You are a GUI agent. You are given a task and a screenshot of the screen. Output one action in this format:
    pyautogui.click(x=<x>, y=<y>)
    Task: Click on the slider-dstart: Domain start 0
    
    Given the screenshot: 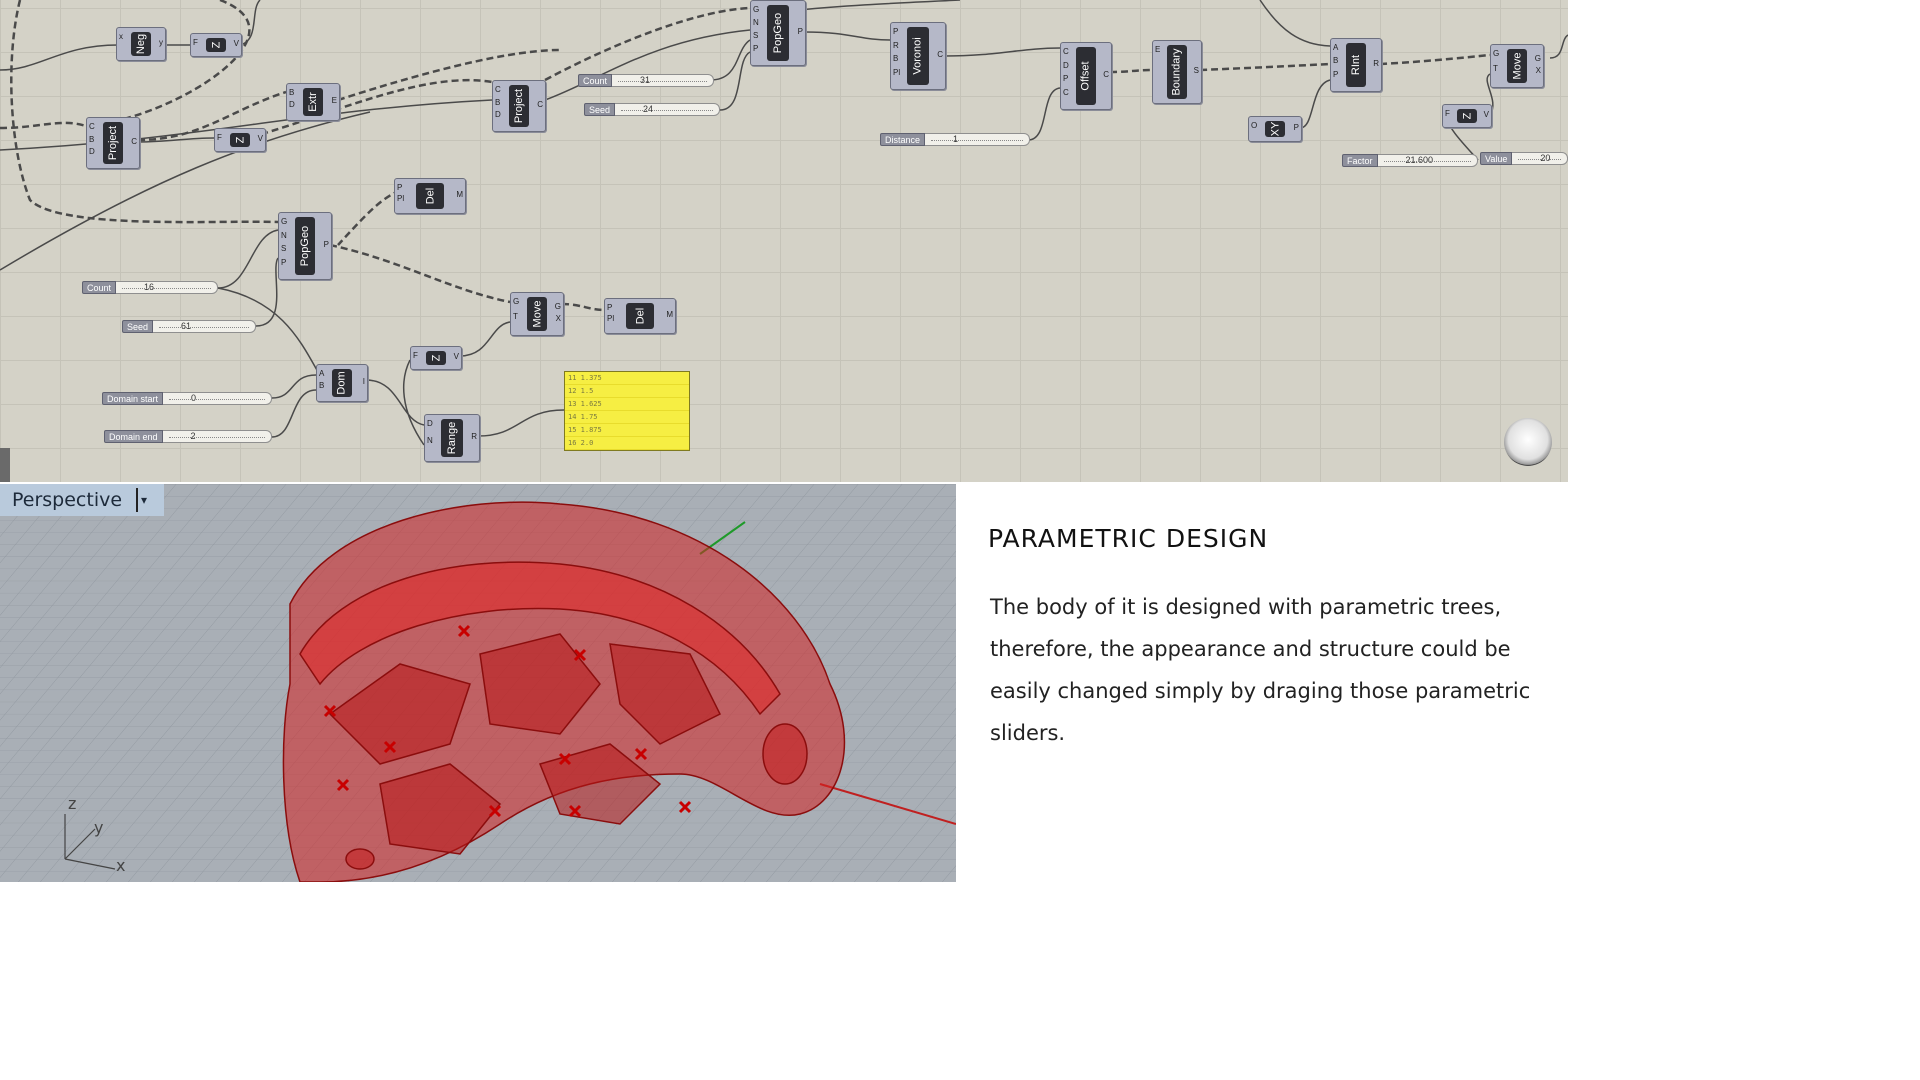 What is the action you would take?
    pyautogui.click(x=187, y=398)
    